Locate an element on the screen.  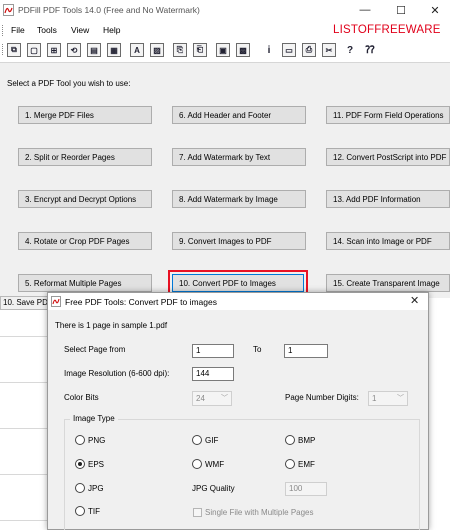
tool-reformat-button: 5. Reformat Multiple Pages is located at coordinates (85, 283).